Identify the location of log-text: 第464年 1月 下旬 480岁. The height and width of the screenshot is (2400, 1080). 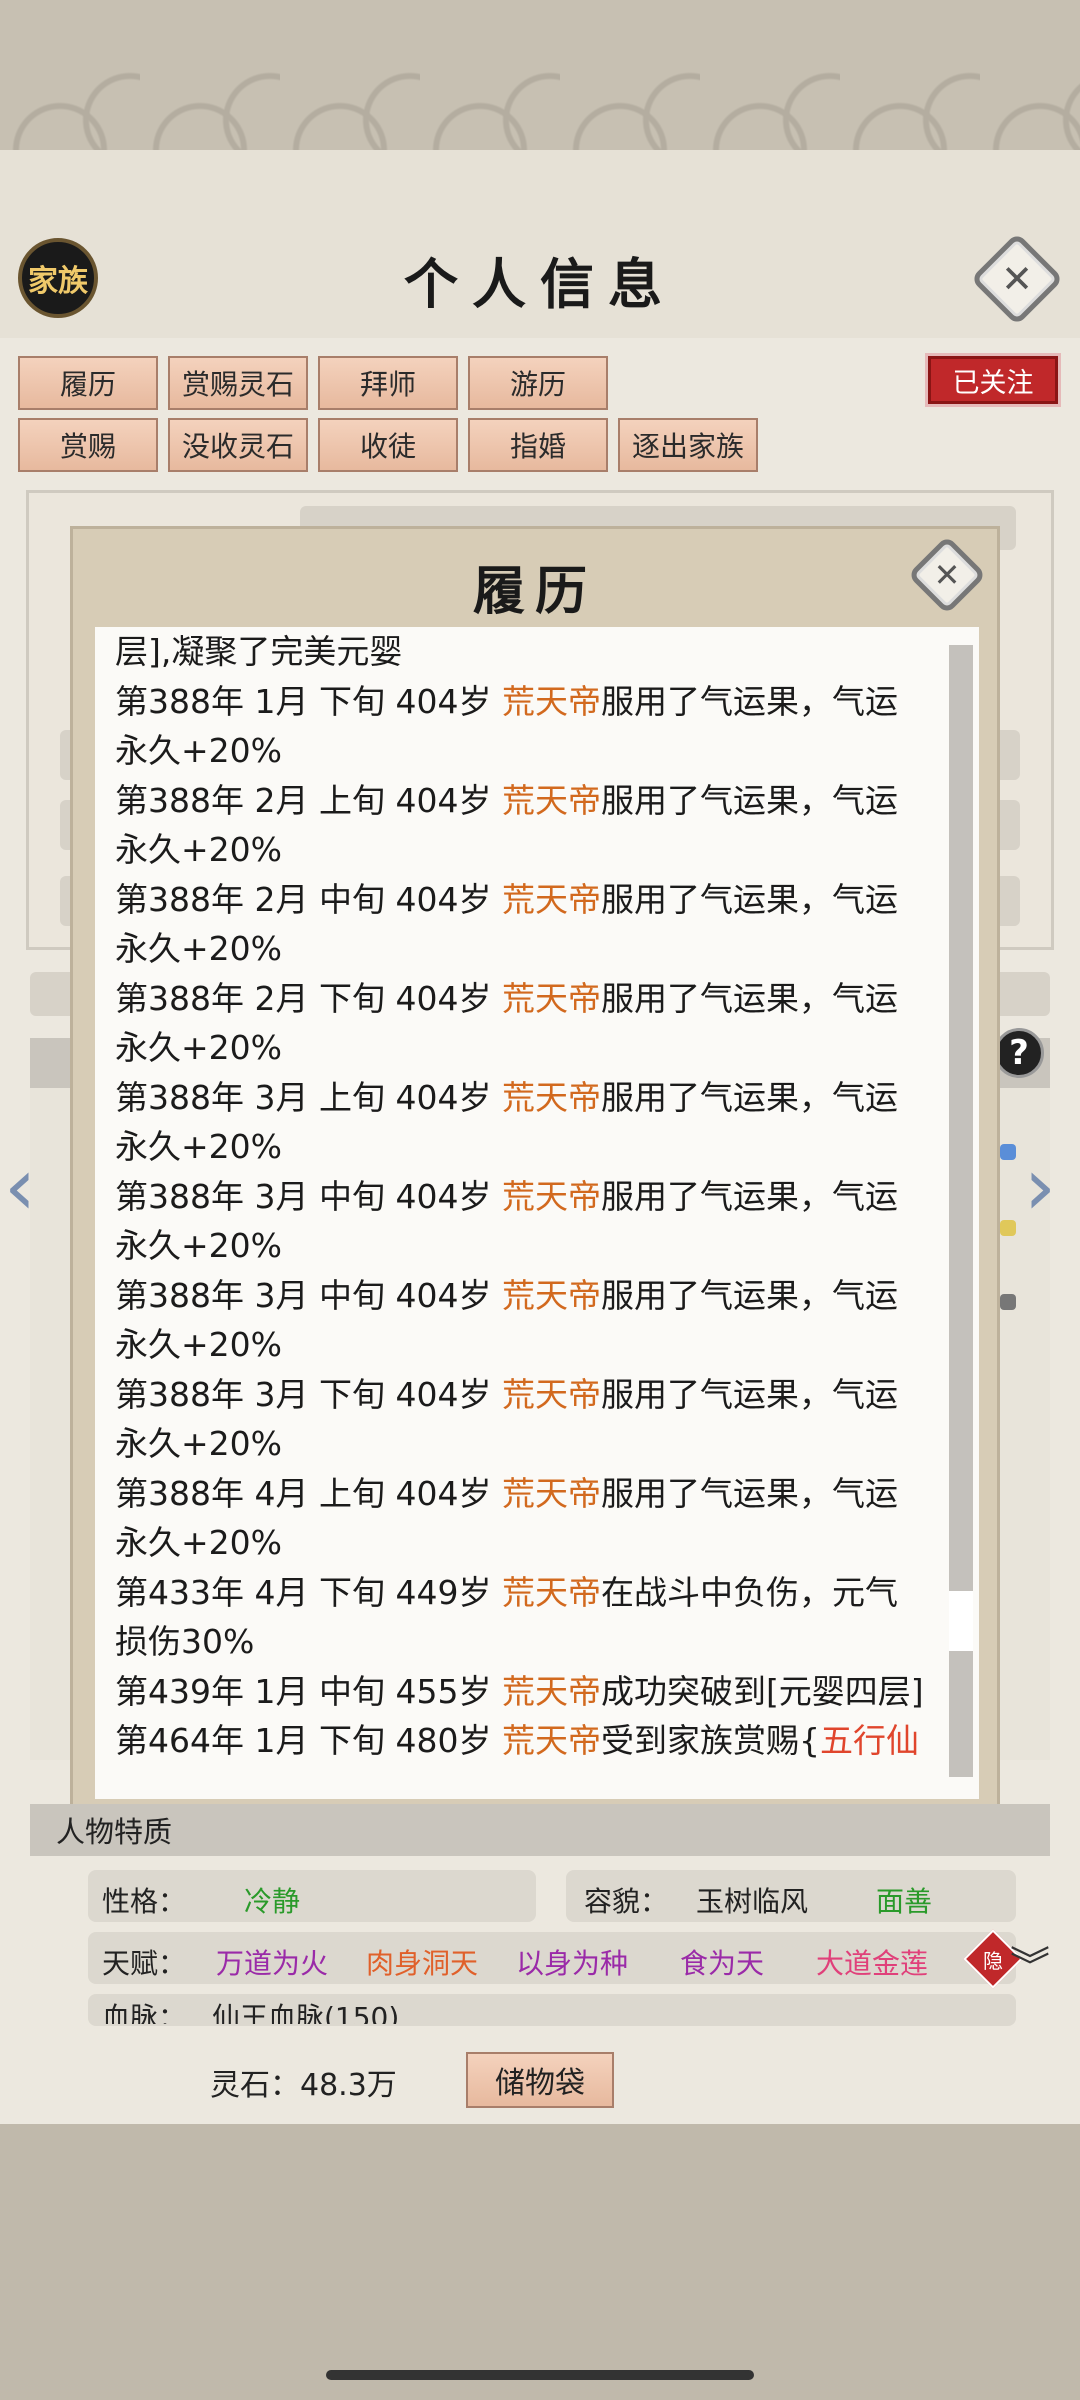
(308, 1740).